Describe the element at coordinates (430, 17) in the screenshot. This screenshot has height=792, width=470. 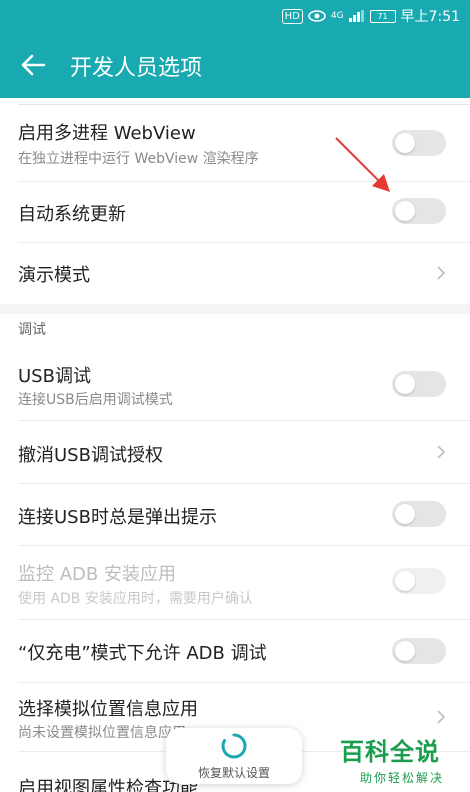
I see `clock: 早上7:51` at that location.